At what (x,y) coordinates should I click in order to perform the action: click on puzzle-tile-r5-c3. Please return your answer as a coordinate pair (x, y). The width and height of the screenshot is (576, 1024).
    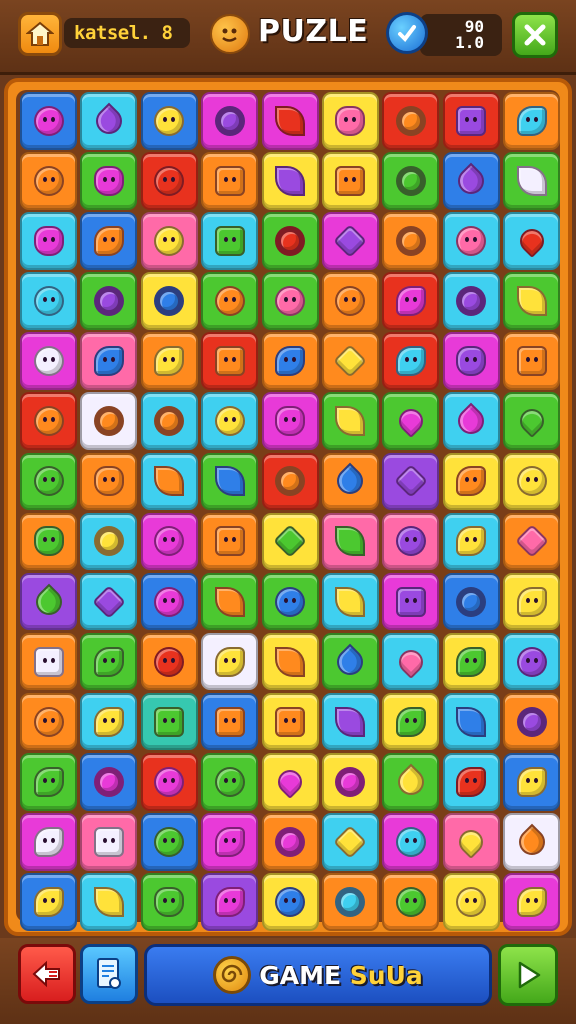
    Looking at the image, I should click on (169, 361).